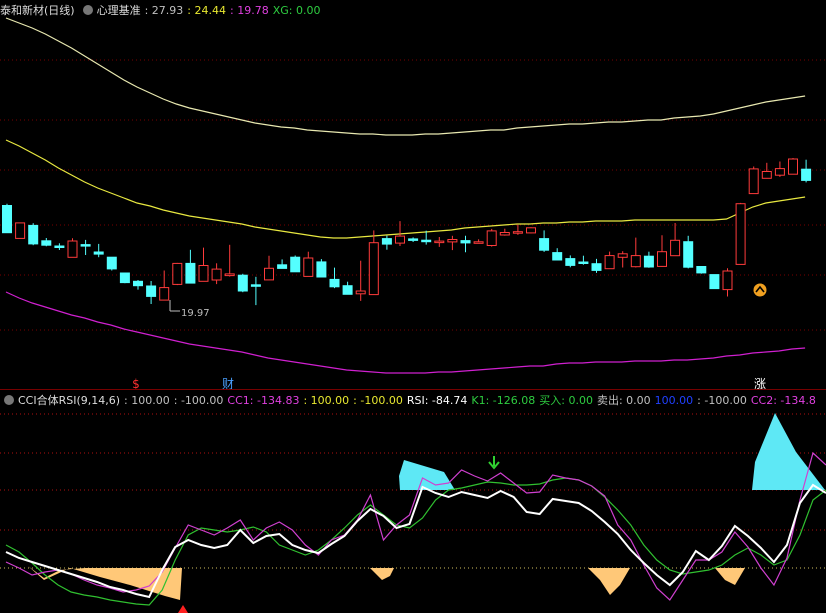  What do you see at coordinates (206, 10) in the screenshot?
I see `main-value-1: : 24.44` at bounding box center [206, 10].